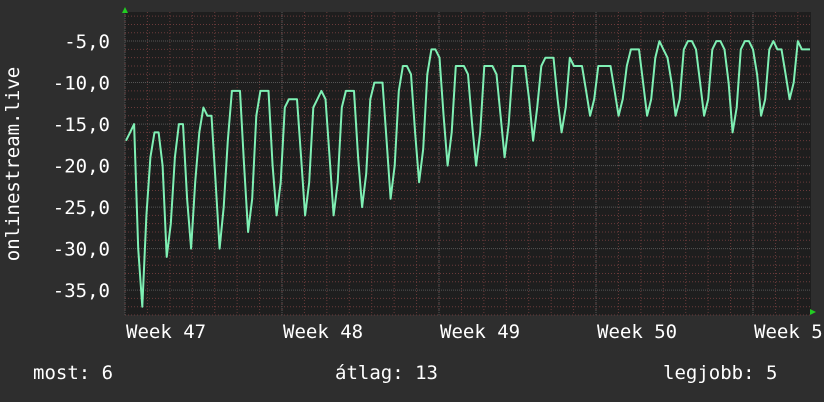 The image size is (824, 402). I want to click on x-tick-label: Week 49, so click(480, 332).